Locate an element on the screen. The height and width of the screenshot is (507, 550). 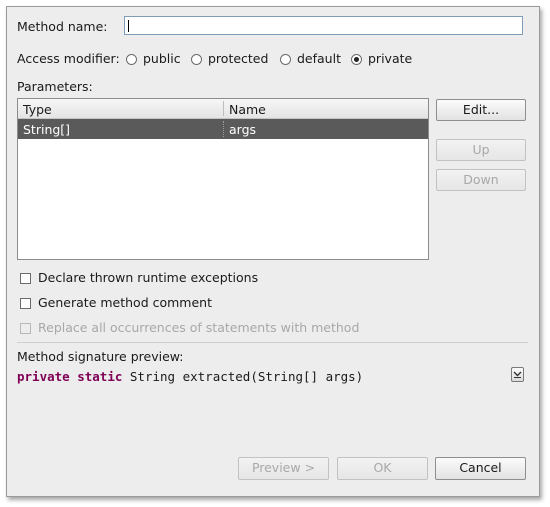
expand-preview-button is located at coordinates (517, 374).